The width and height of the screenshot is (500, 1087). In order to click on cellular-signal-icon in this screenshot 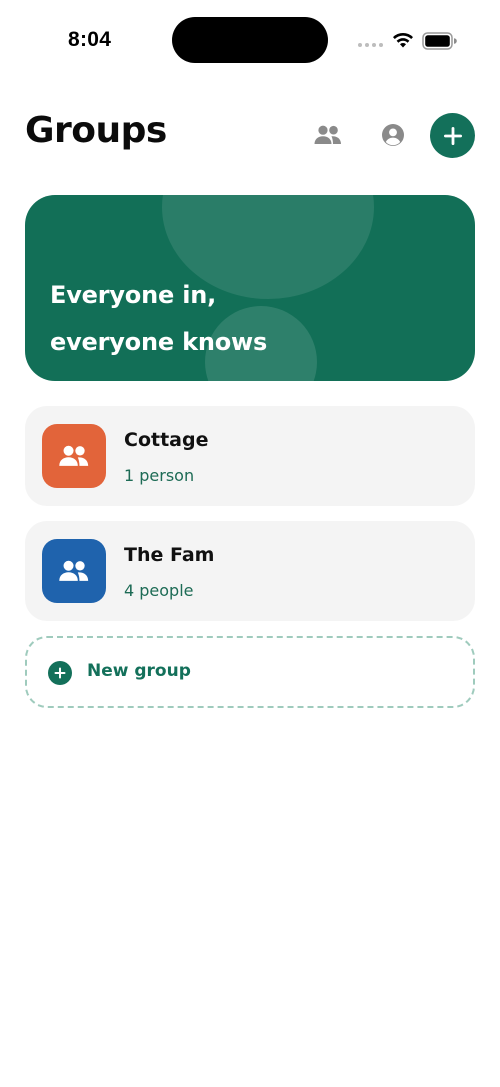, I will do `click(370, 45)`.